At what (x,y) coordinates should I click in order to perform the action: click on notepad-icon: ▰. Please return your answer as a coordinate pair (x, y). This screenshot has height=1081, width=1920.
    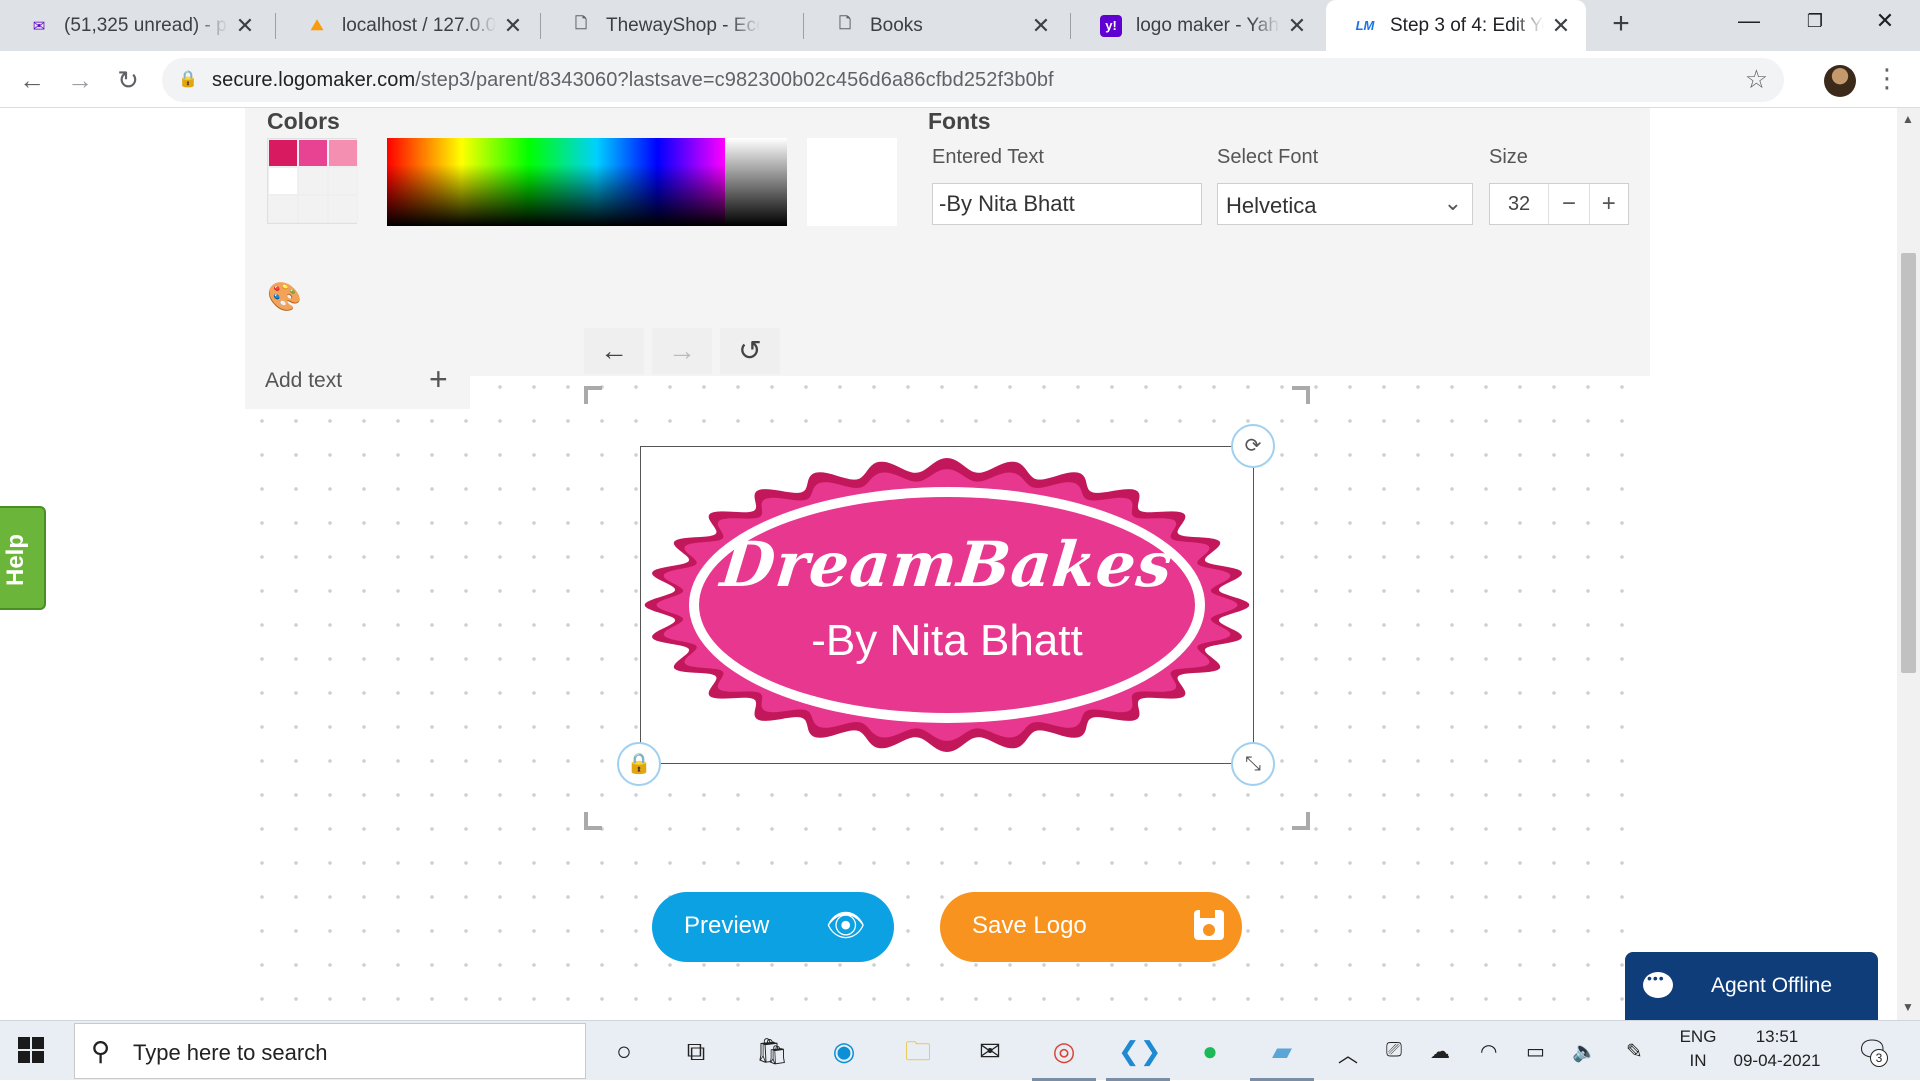
    Looking at the image, I should click on (1282, 1056).